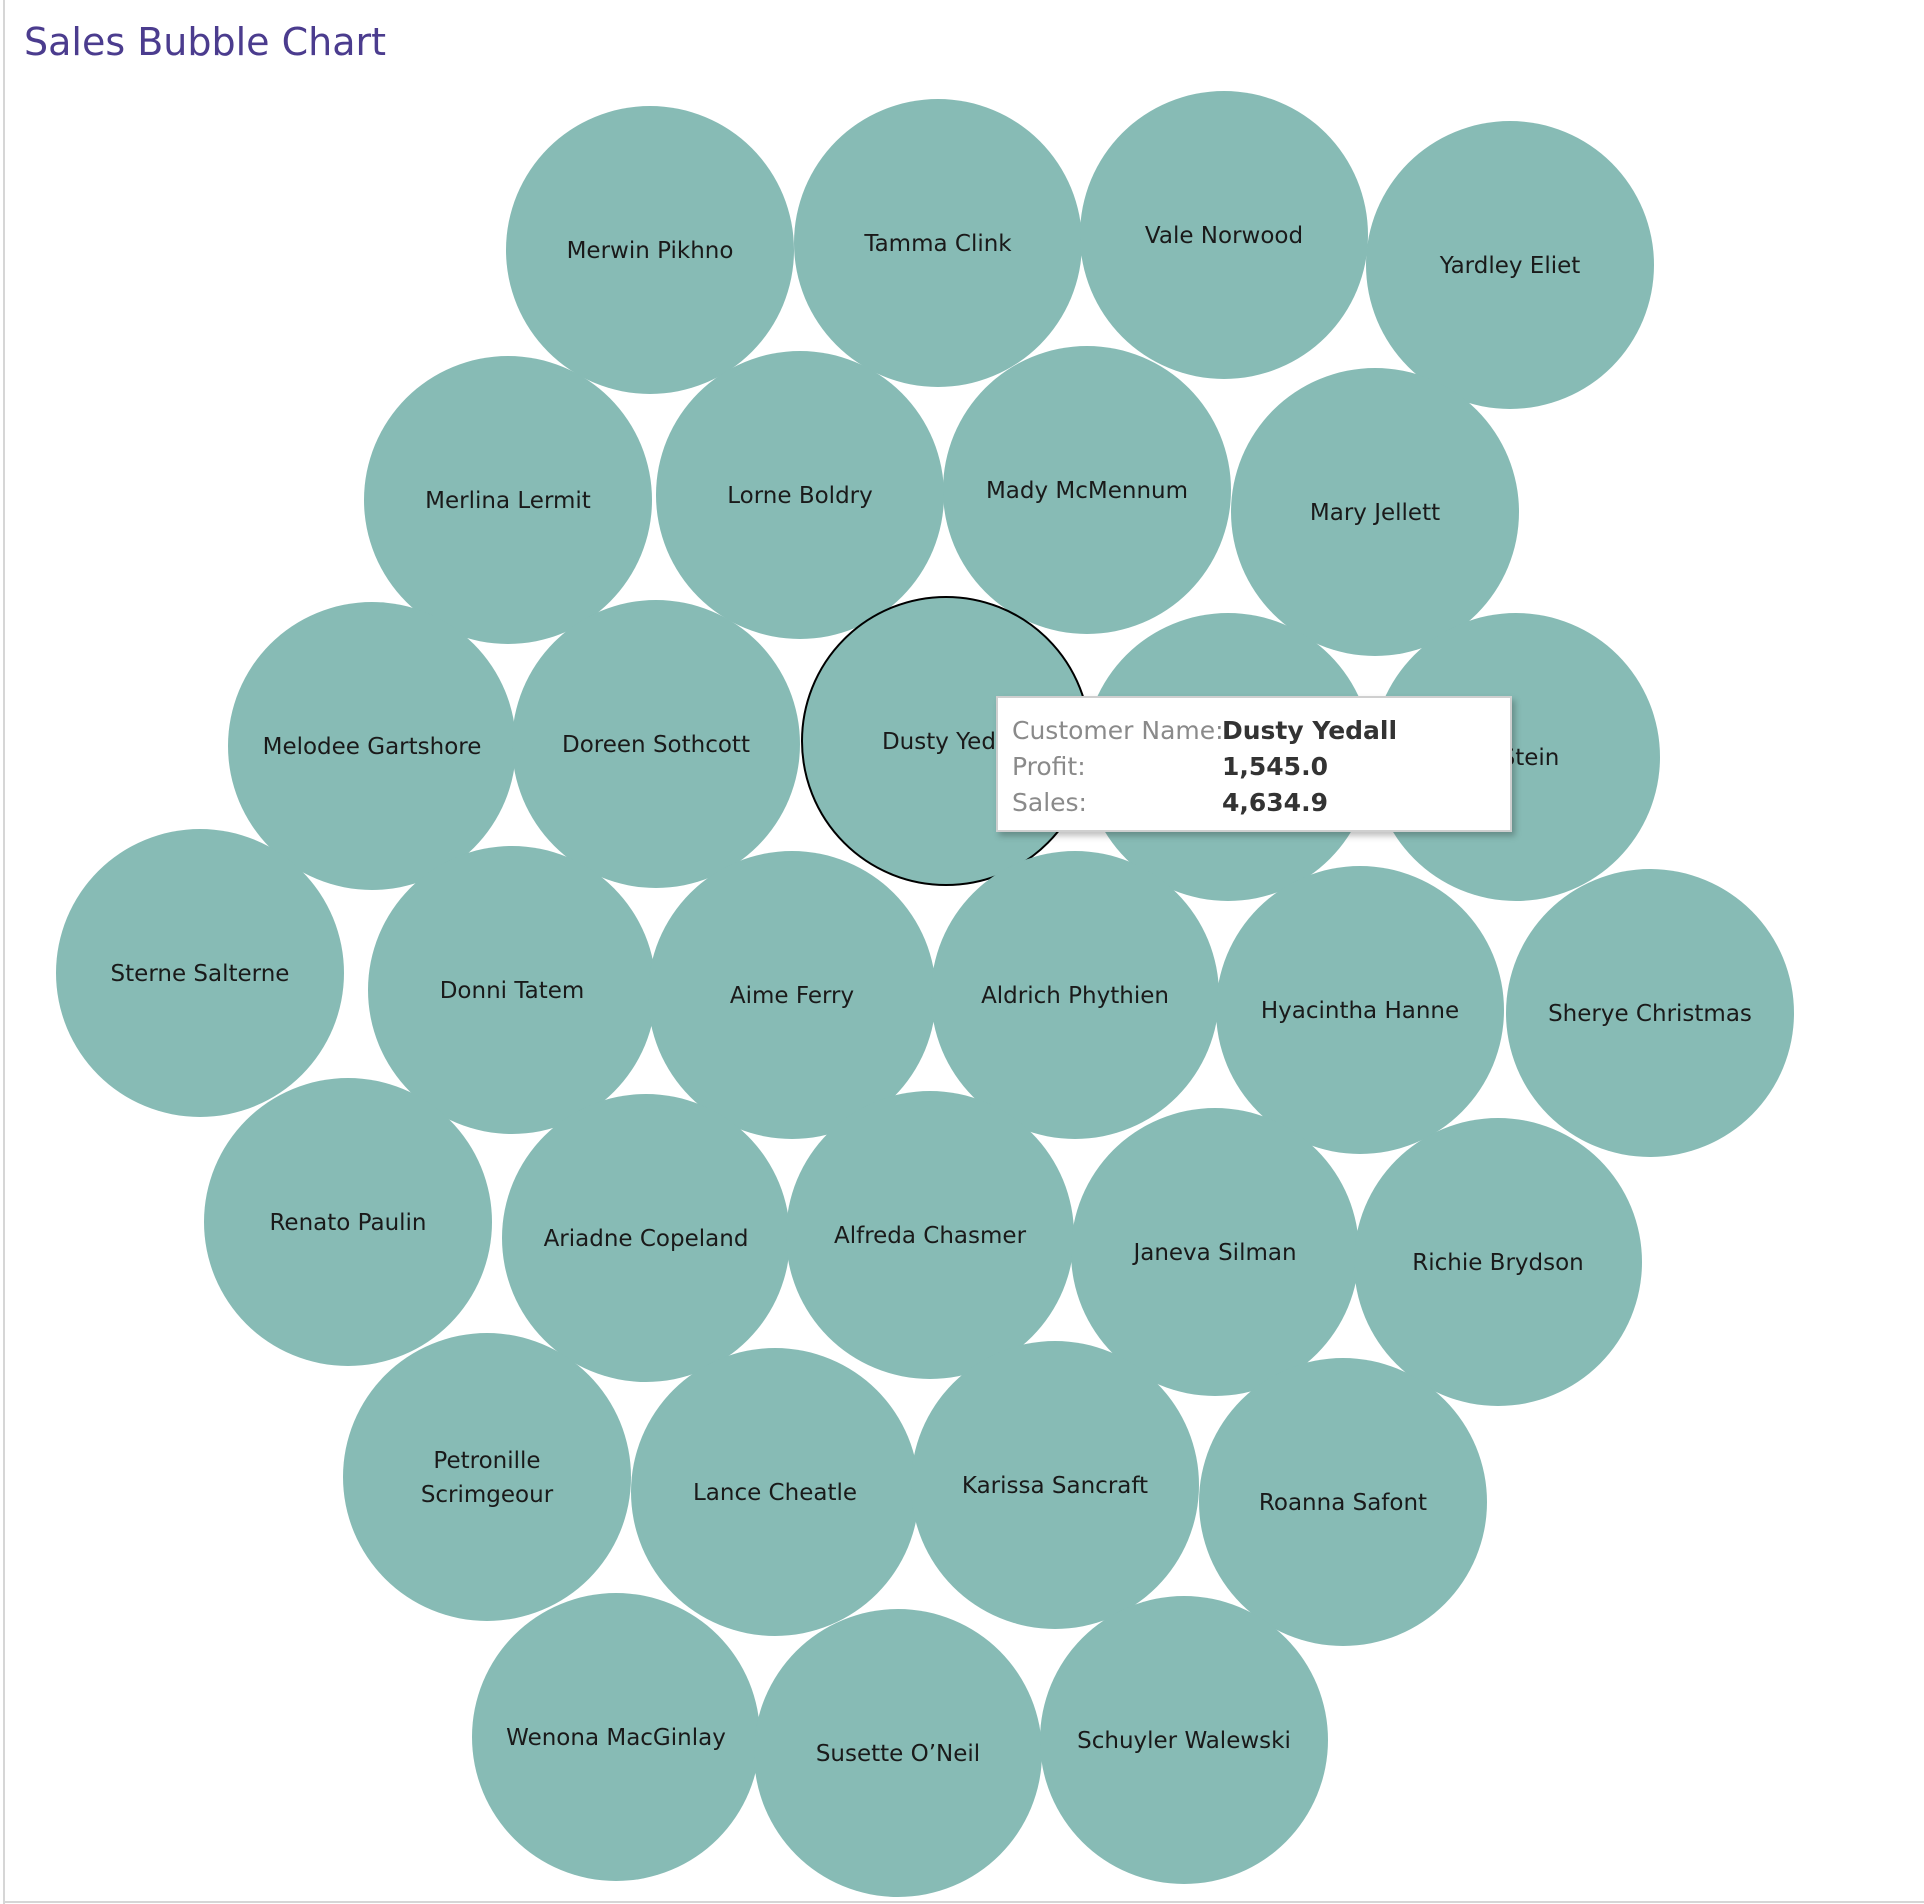 This screenshot has width=1924, height=1904. I want to click on bubble-donni-tatem: Donni Tatem, so click(512, 990).